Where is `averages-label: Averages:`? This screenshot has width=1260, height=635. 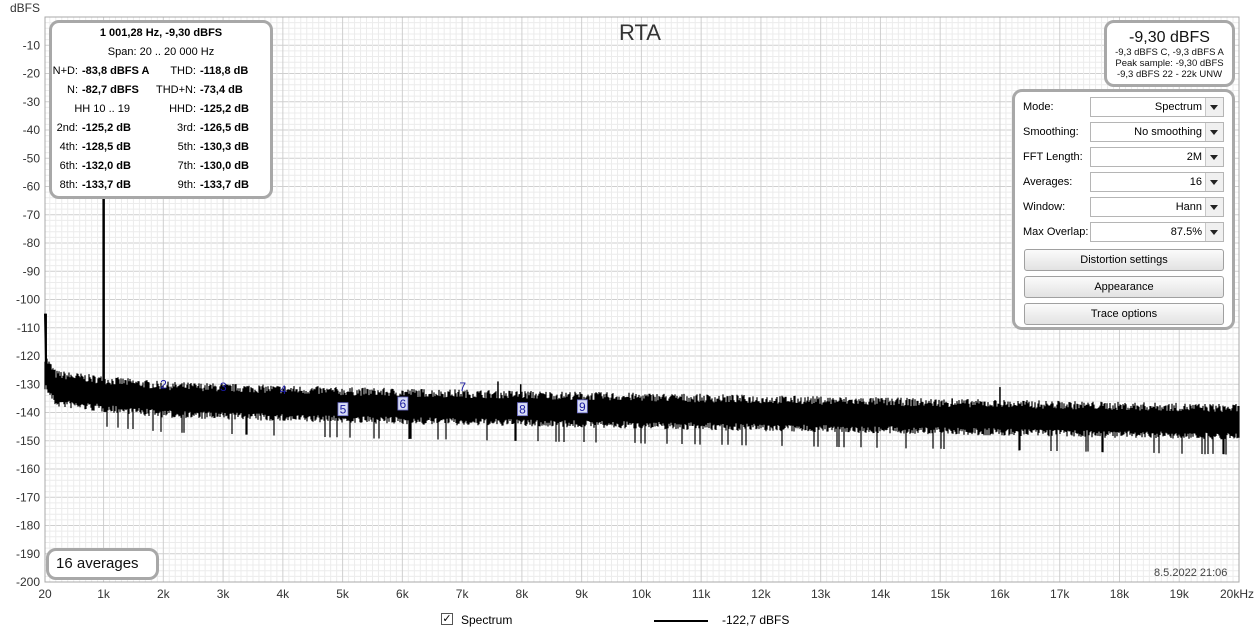 averages-label: Averages: is located at coordinates (1048, 182).